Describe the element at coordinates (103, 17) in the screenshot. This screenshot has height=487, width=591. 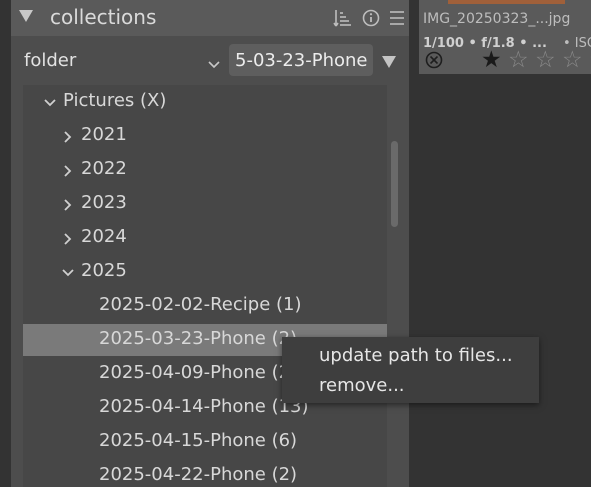
I see `panel-title: collections` at that location.